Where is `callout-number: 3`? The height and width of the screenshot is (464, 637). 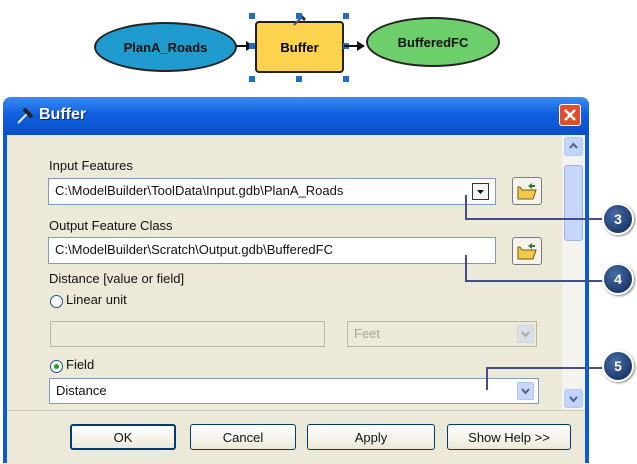
callout-number: 3 is located at coordinates (618, 219).